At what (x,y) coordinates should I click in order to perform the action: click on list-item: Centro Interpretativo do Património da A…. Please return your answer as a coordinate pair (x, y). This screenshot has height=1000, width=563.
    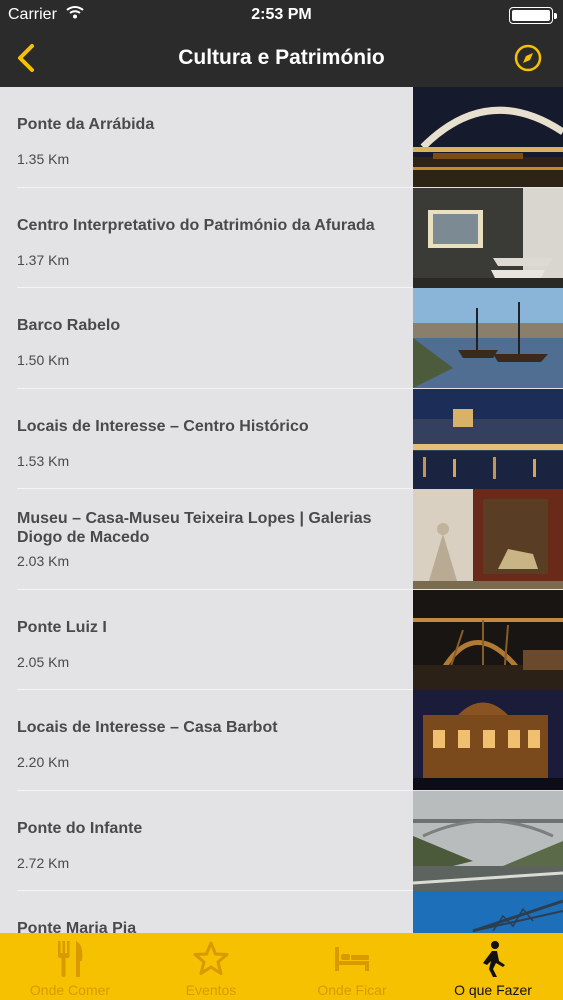
    Looking at the image, I should click on (281, 237).